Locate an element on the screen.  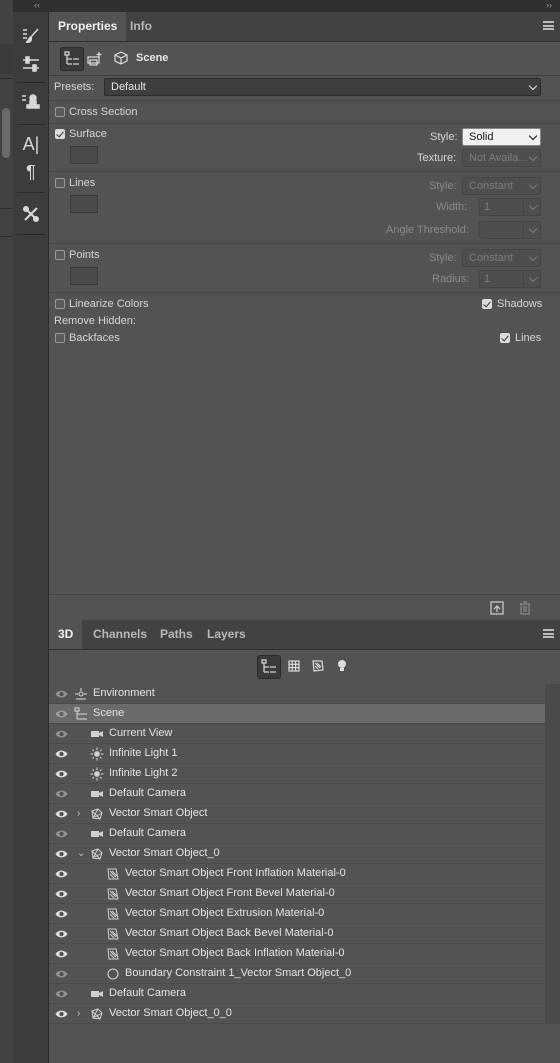
tree-row: Infinite Light 1 is located at coordinates (297, 754).